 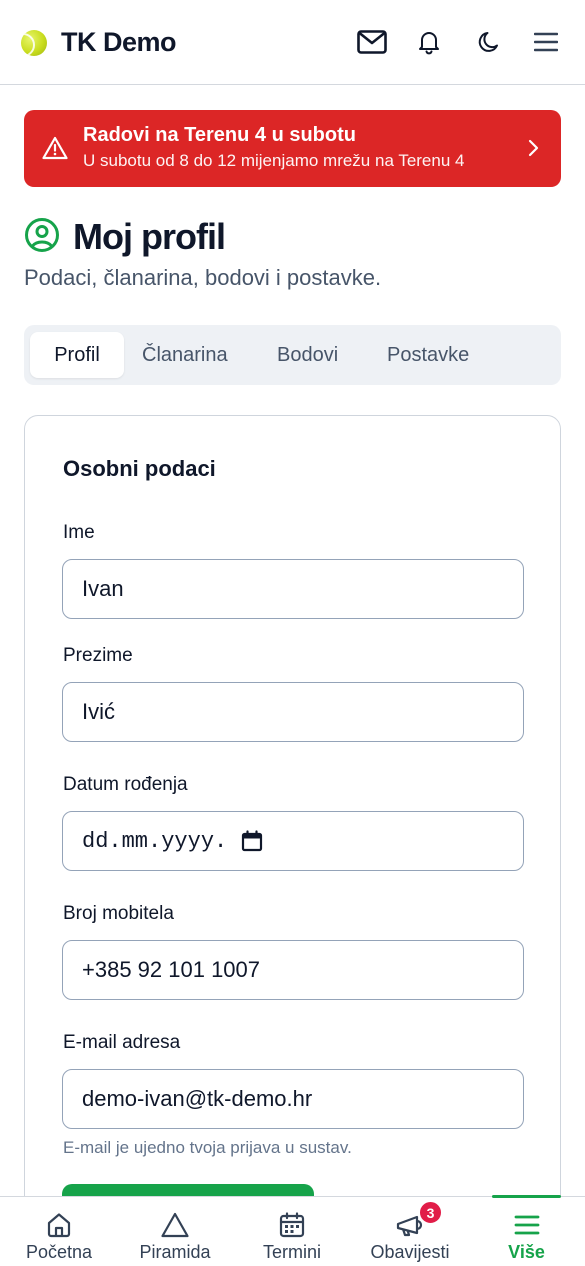 I want to click on email-hint: E-mail je ujedno tvoja prijava u sustav., so click(x=207, y=1147).